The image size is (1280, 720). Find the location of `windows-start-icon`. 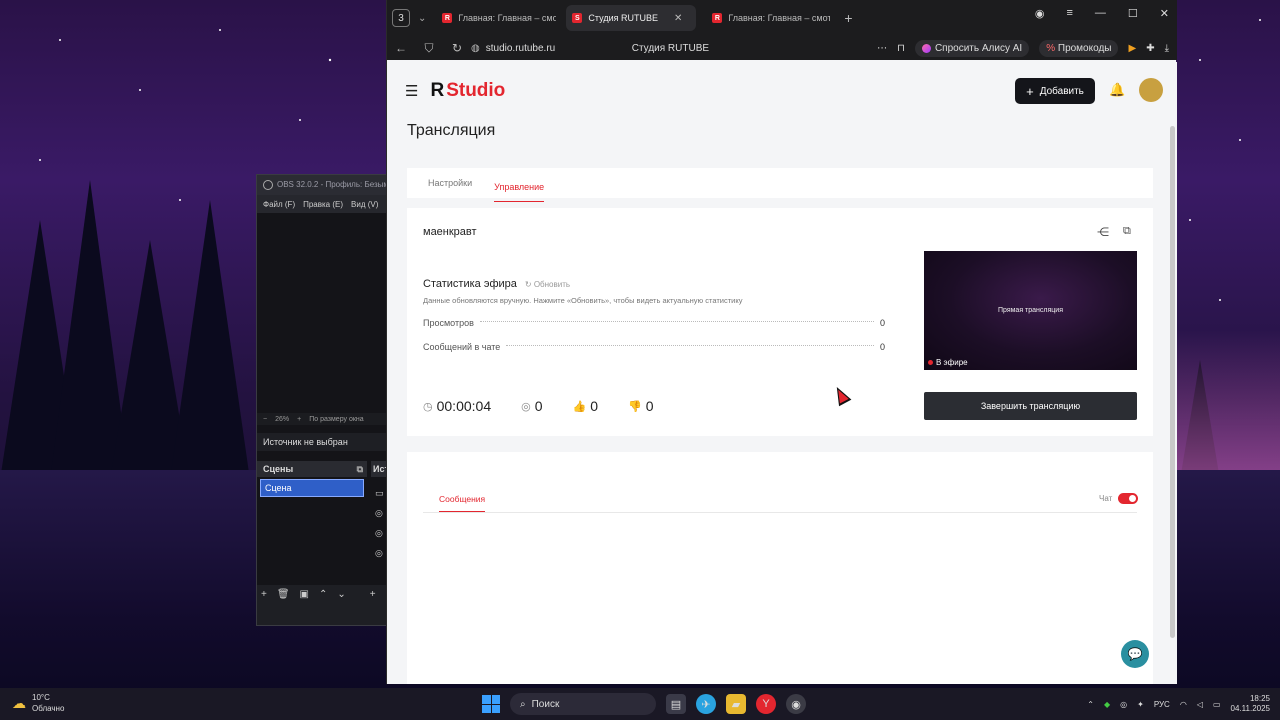

windows-start-icon is located at coordinates (491, 704).